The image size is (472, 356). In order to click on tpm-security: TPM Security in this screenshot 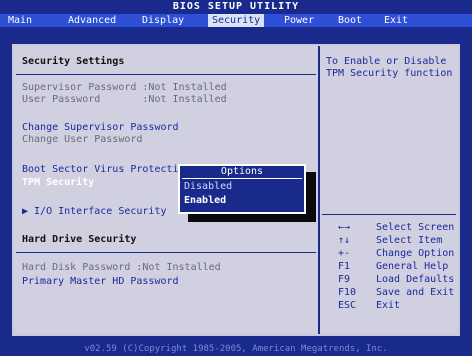, I will do `click(58, 183)`.